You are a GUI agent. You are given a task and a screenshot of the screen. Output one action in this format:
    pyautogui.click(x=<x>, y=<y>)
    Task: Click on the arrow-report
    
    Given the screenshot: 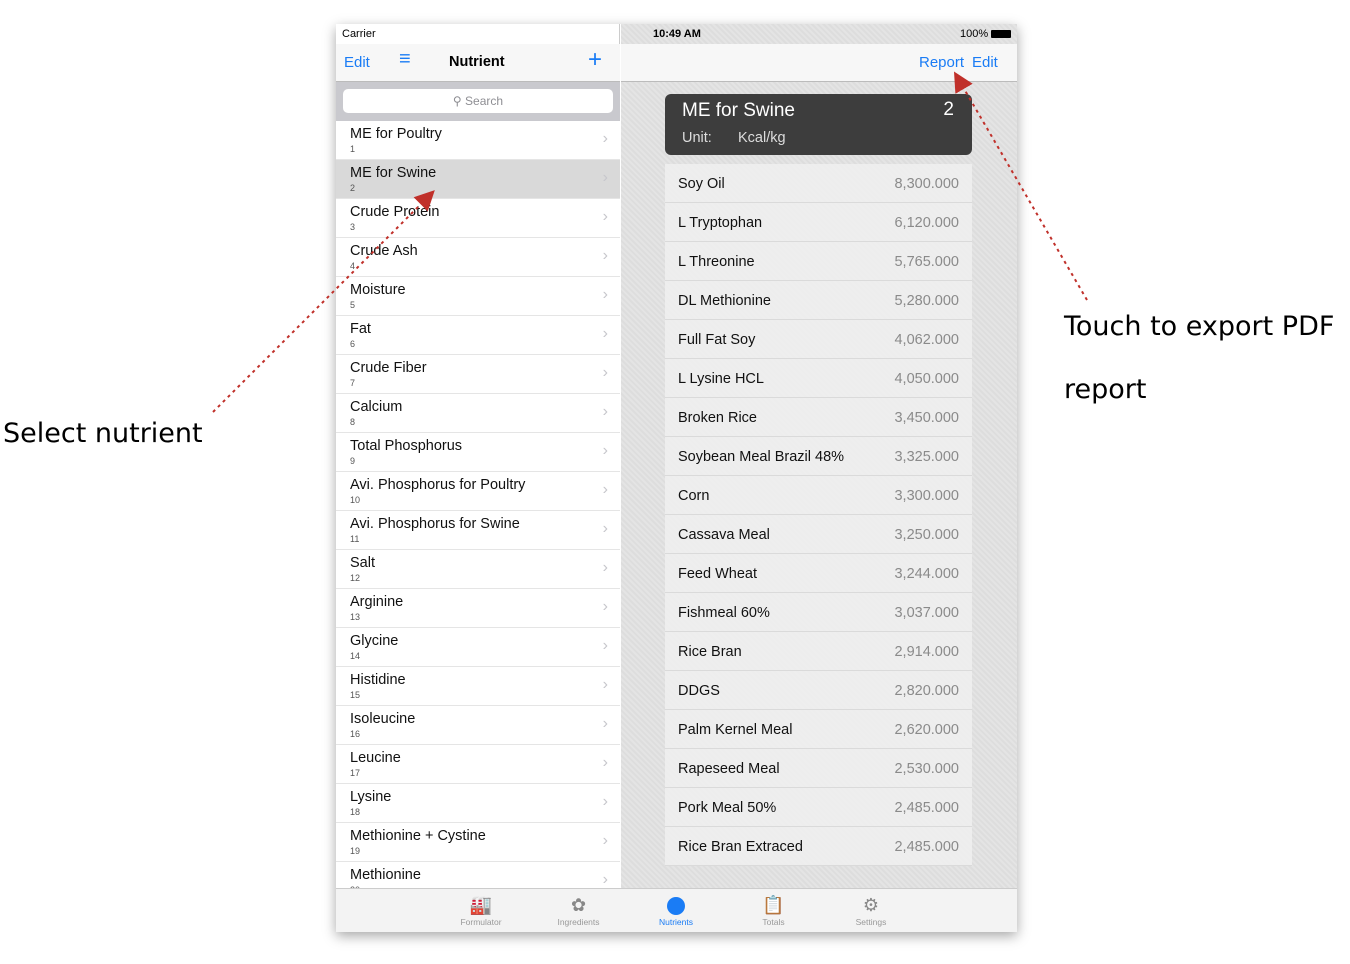 What is the action you would take?
    pyautogui.click(x=1020, y=186)
    